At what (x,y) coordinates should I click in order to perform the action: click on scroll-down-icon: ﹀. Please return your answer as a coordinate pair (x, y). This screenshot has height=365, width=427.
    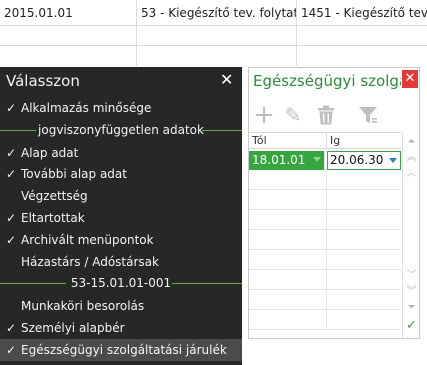
    Looking at the image, I should click on (411, 276).